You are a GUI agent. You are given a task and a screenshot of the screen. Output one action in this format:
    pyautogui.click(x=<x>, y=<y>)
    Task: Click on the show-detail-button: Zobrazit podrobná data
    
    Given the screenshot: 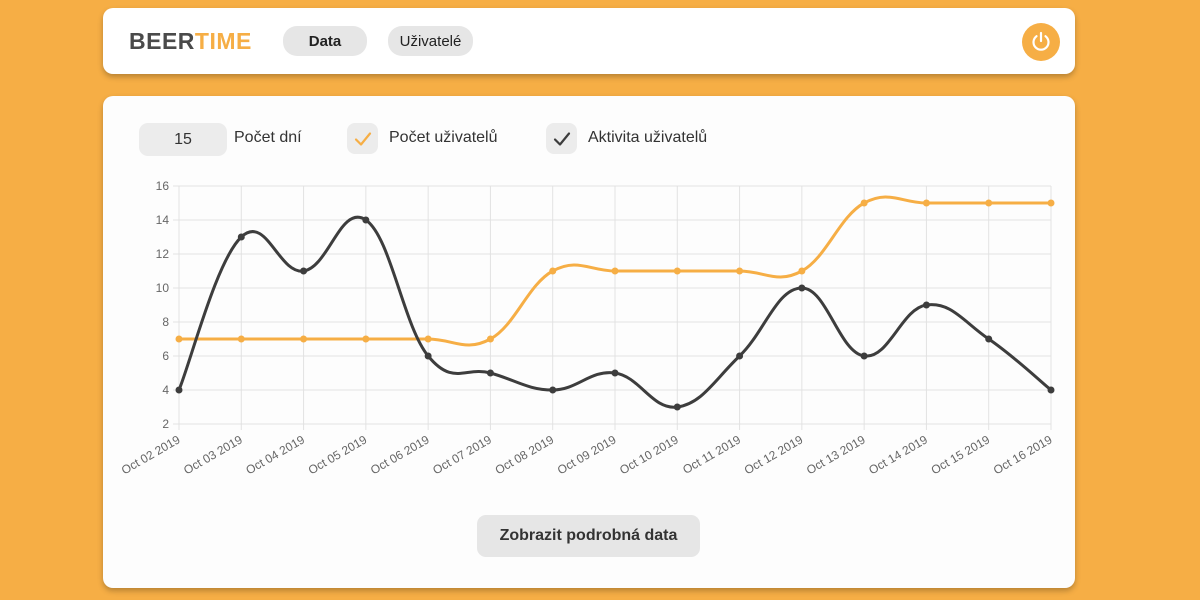 What is the action you would take?
    pyautogui.click(x=588, y=536)
    